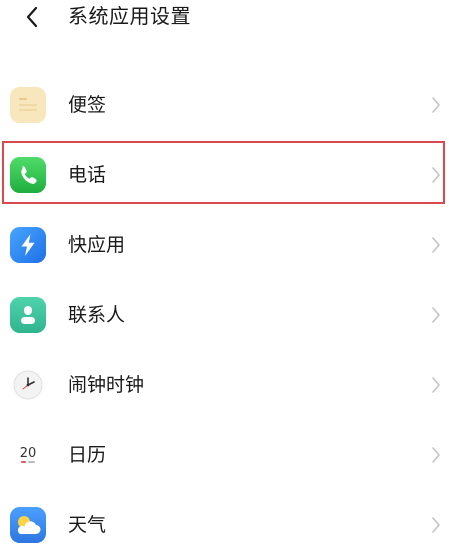 The height and width of the screenshot is (549, 449). What do you see at coordinates (224, 519) in the screenshot?
I see `list-item-weather: 天气` at bounding box center [224, 519].